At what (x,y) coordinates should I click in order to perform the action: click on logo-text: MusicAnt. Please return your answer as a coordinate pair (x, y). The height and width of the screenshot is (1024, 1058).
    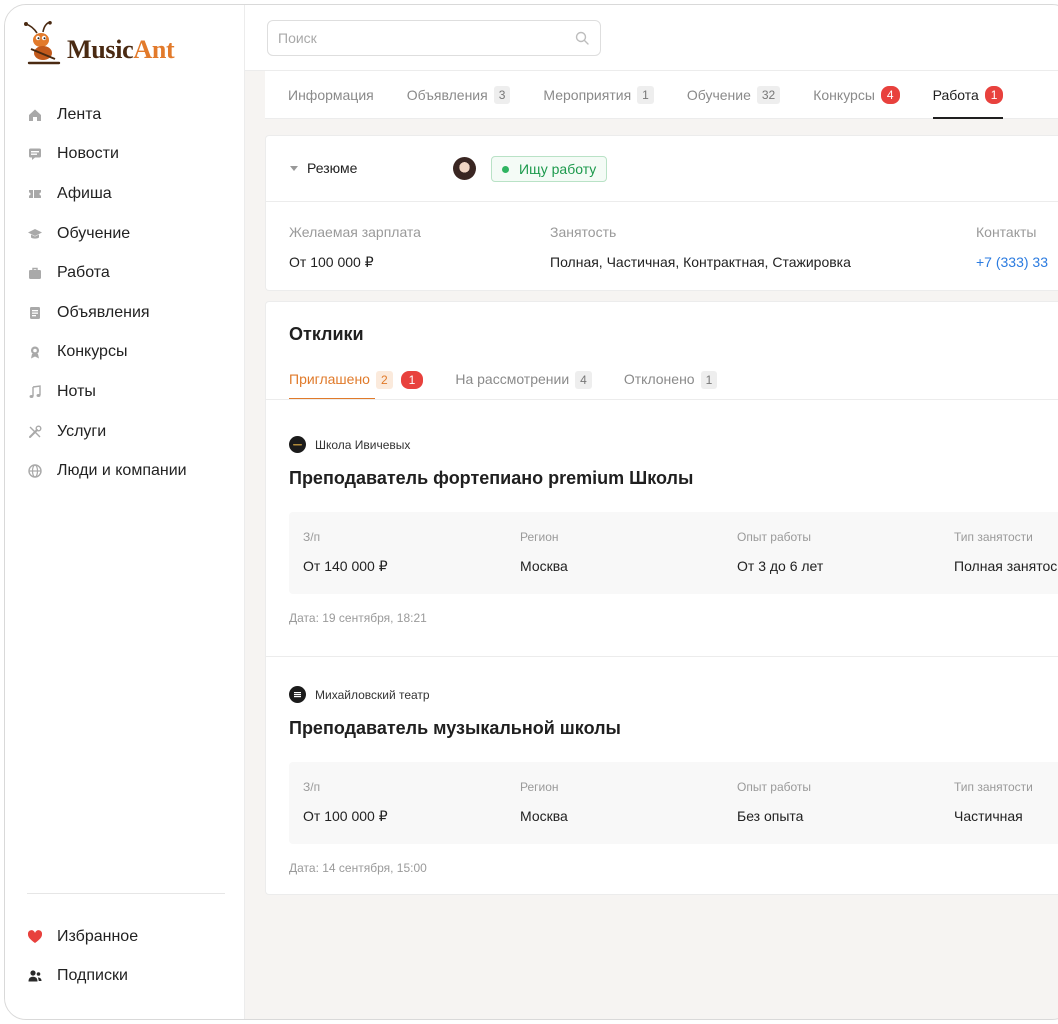
    Looking at the image, I should click on (121, 49).